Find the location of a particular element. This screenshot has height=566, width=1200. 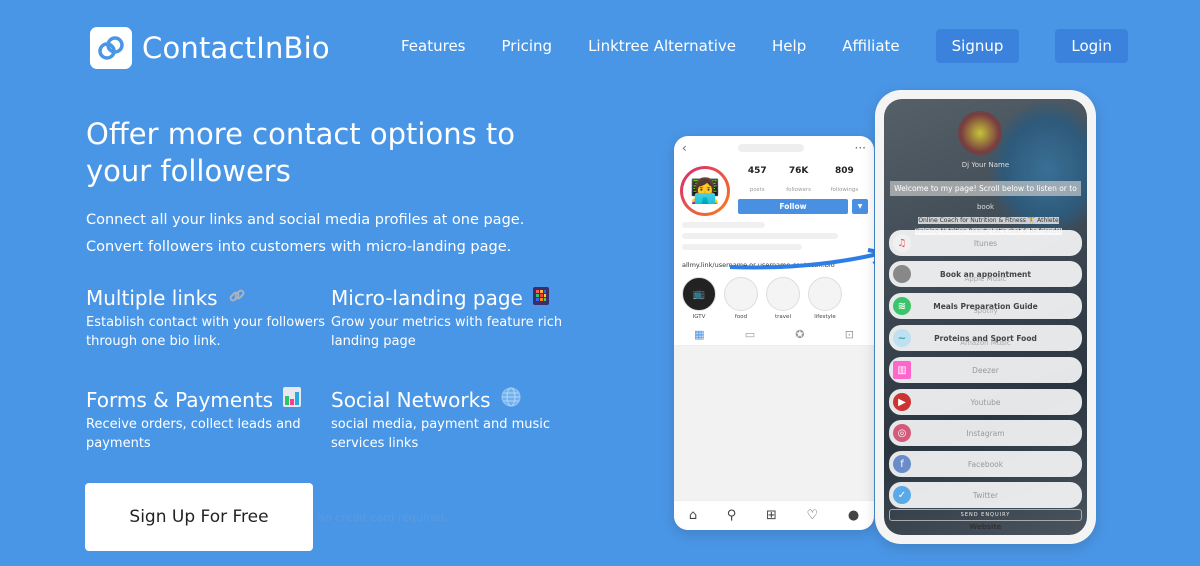

link-twitter: ✓ Twitter is located at coordinates (985, 495).